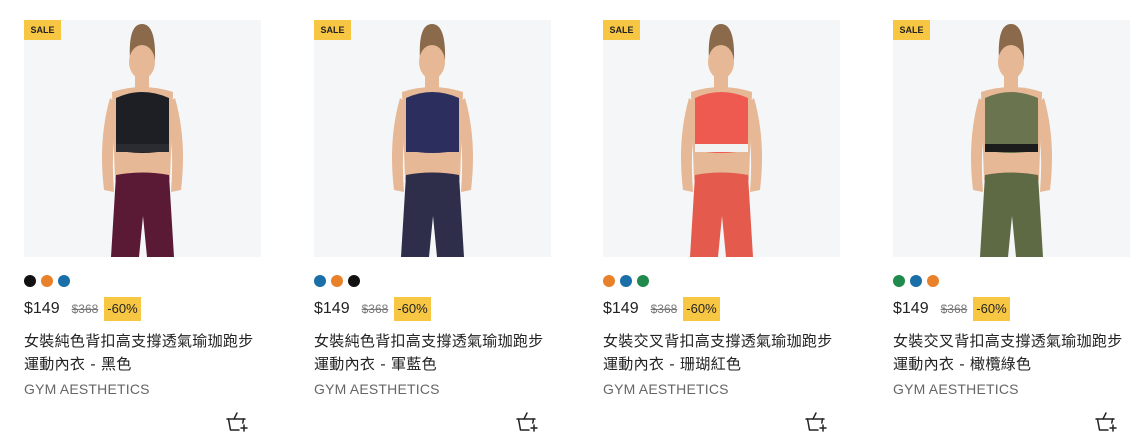 The width and height of the screenshot is (1144, 443). I want to click on product-title: 女裝交叉背扣高支撐透氣瑜珈跑步運動內衣 - 珊瑚紅色, so click(721, 353).